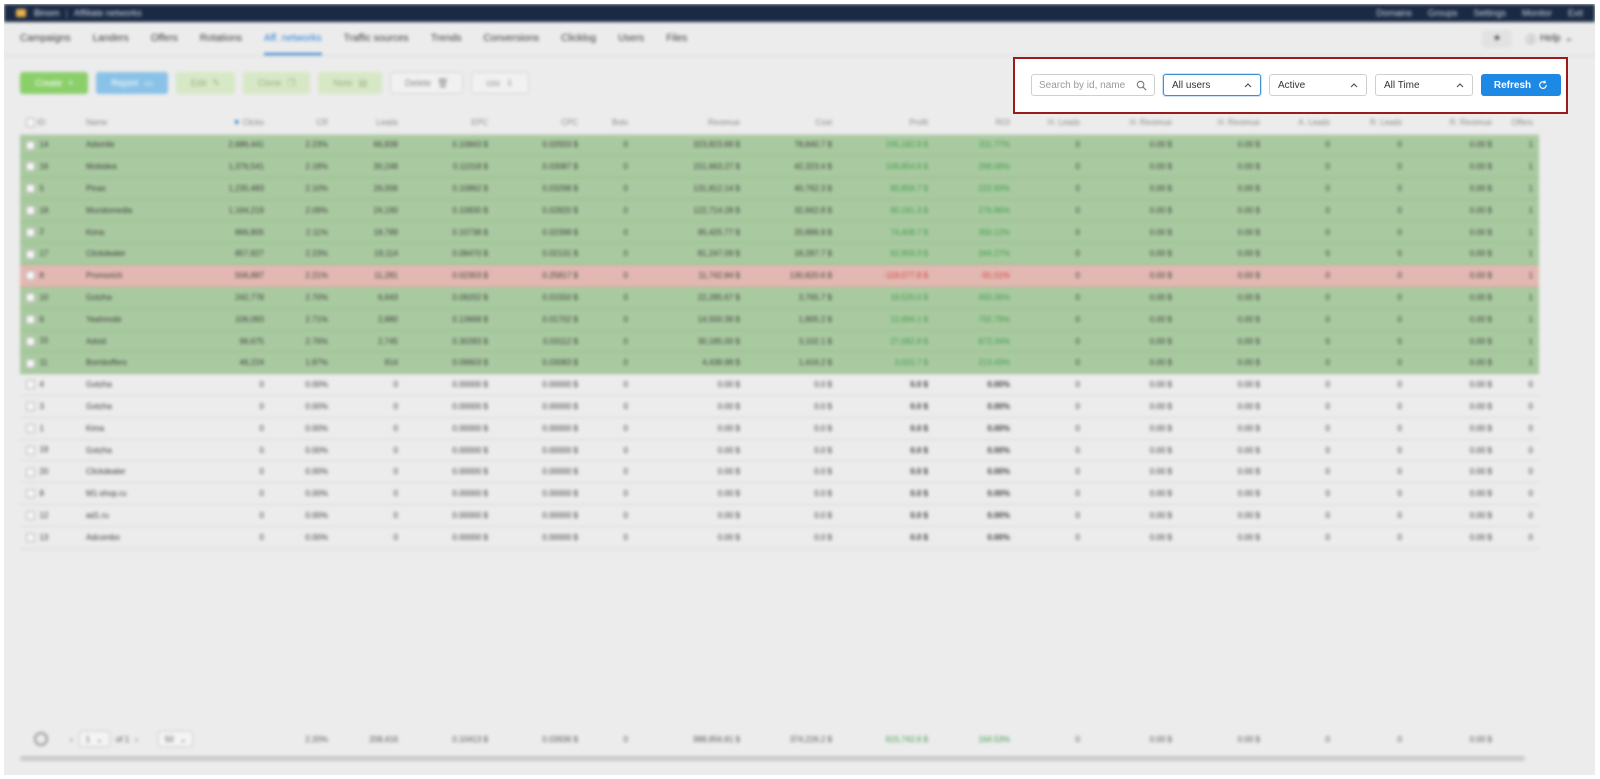  Describe the element at coordinates (132, 83) in the screenshot. I see `report-button: Report ▭` at that location.